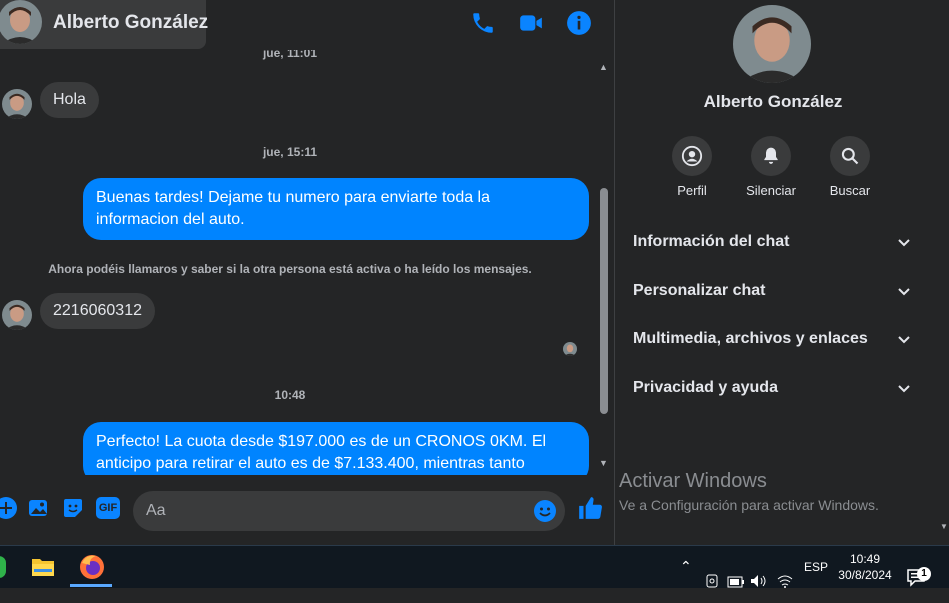  I want to click on chat-scrollbar: ▲ ▼, so click(604, 265).